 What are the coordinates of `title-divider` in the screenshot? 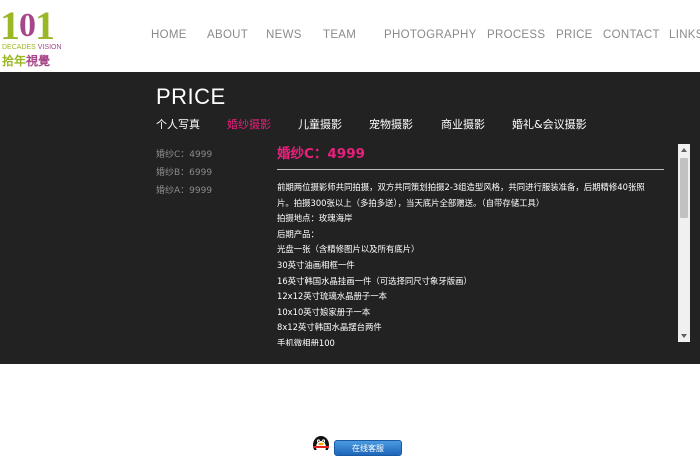 It's located at (470, 169).